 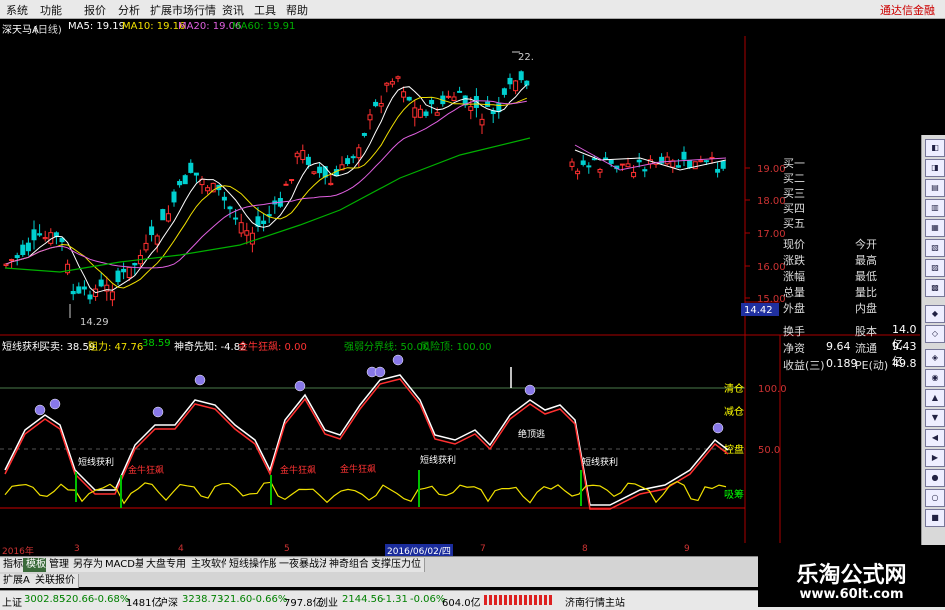 What do you see at coordinates (935, 168) in the screenshot?
I see `toolbar-btn-2: ◨` at bounding box center [935, 168].